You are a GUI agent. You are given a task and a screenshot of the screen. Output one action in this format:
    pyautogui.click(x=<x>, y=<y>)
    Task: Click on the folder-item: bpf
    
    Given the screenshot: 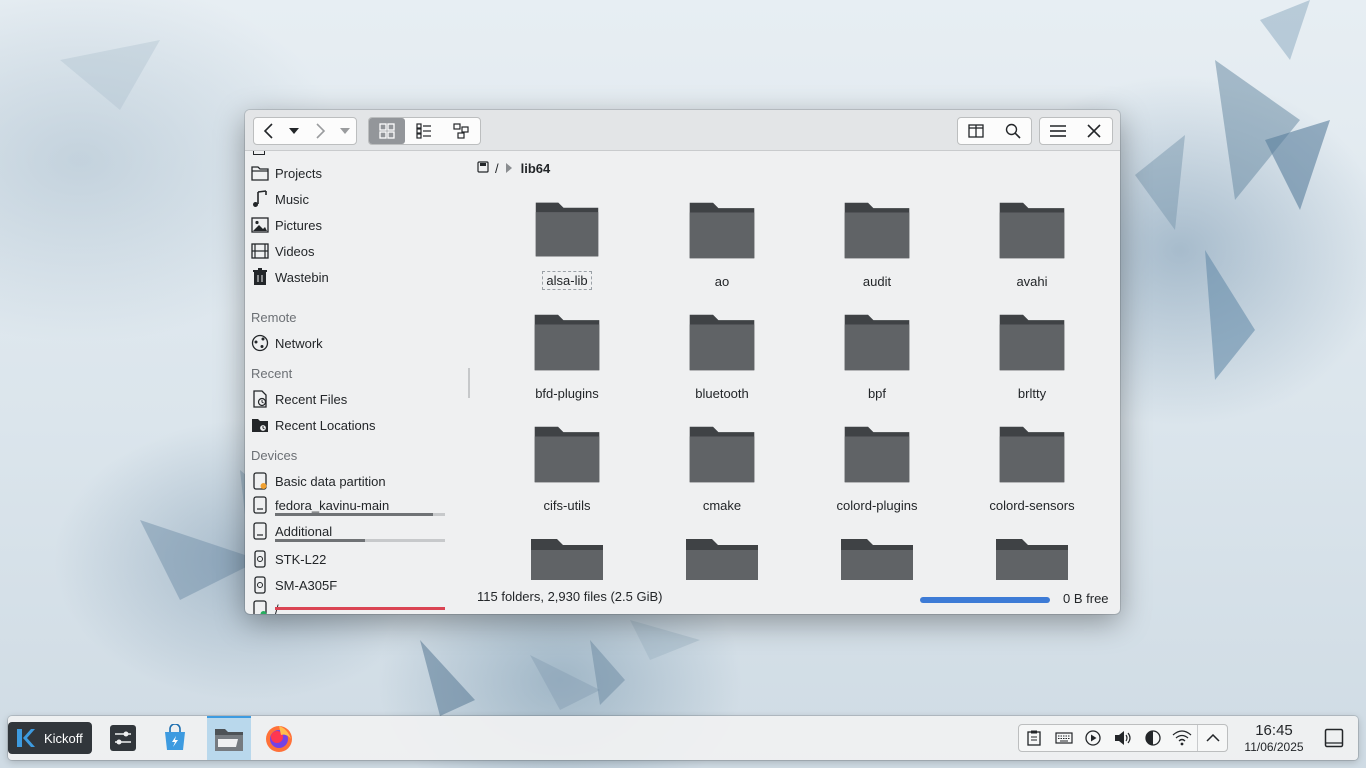 What is the action you would take?
    pyautogui.click(x=877, y=352)
    